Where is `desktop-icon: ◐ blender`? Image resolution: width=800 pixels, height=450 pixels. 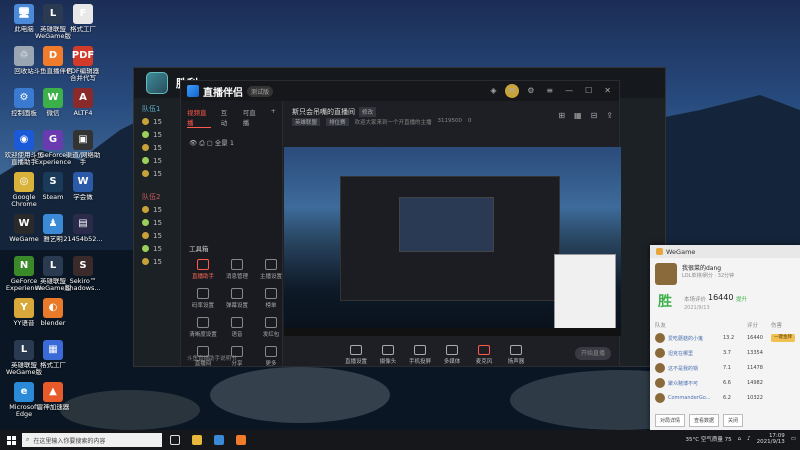
desktop-icon: ◐ blender is located at coordinates (53, 317).